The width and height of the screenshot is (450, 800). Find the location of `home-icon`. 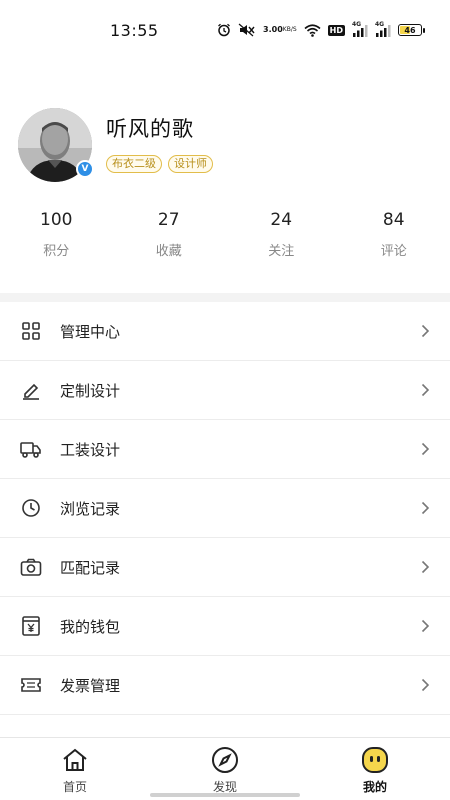

home-icon is located at coordinates (75, 760).